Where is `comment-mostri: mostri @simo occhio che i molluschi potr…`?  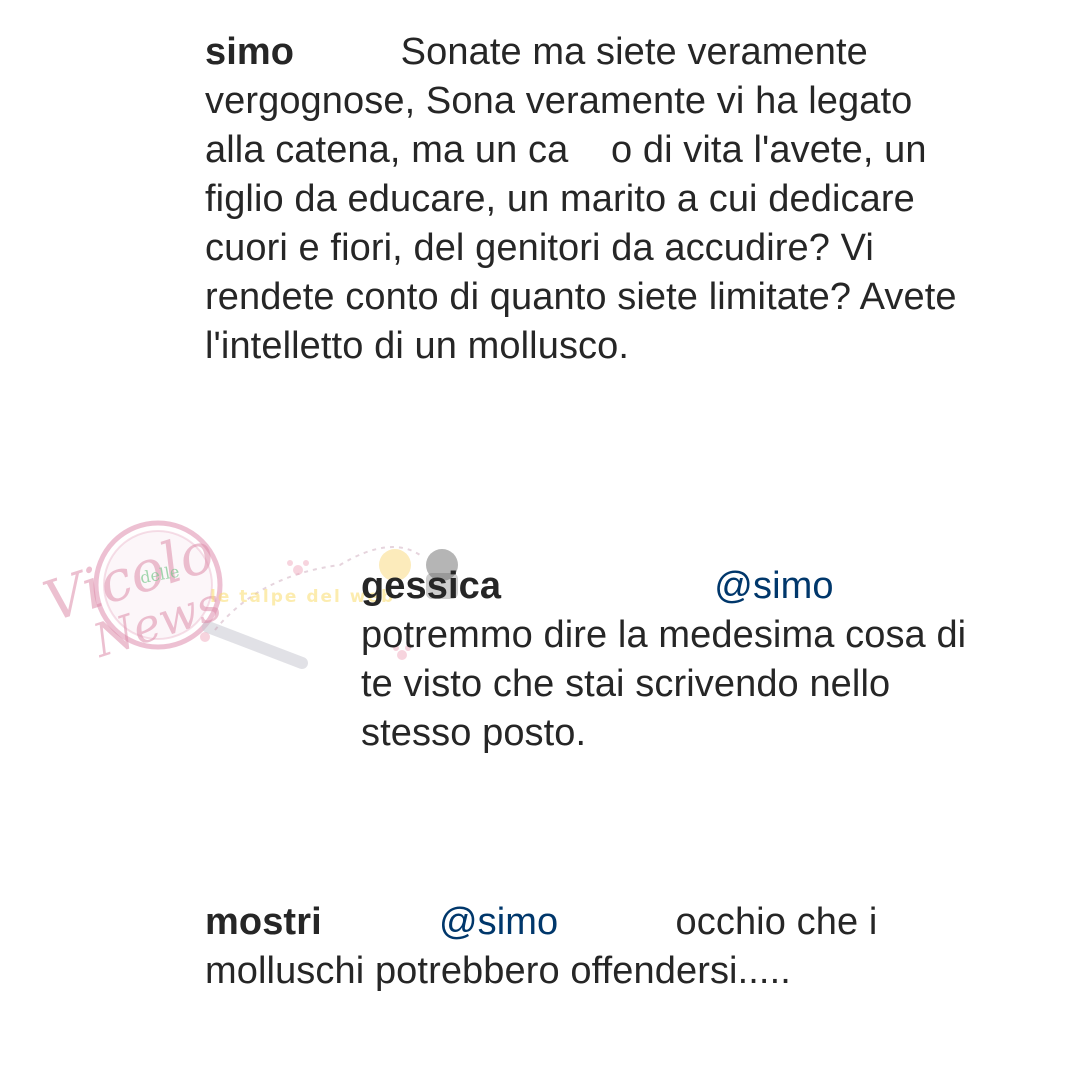
comment-mostri: mostri @simo occhio che i molluschi potr… is located at coordinates (605, 947).